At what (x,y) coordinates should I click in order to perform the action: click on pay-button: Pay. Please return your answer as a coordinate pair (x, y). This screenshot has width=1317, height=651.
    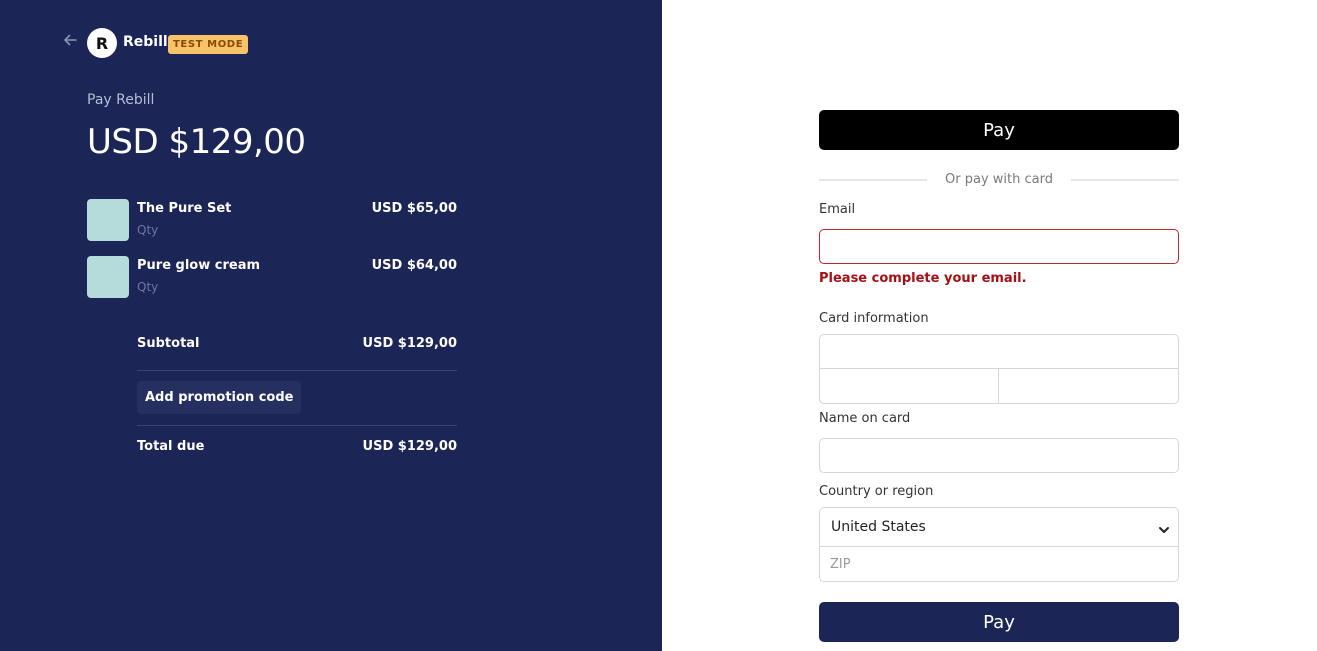
    Looking at the image, I should click on (999, 622).